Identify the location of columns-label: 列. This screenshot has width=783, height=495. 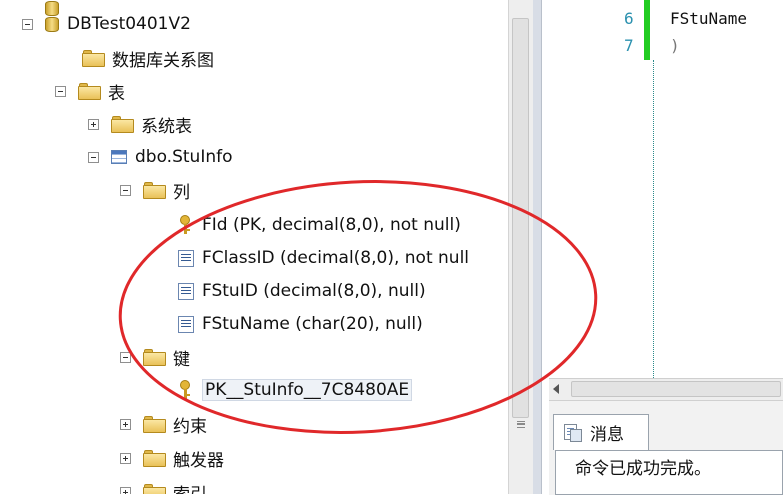
(181, 192).